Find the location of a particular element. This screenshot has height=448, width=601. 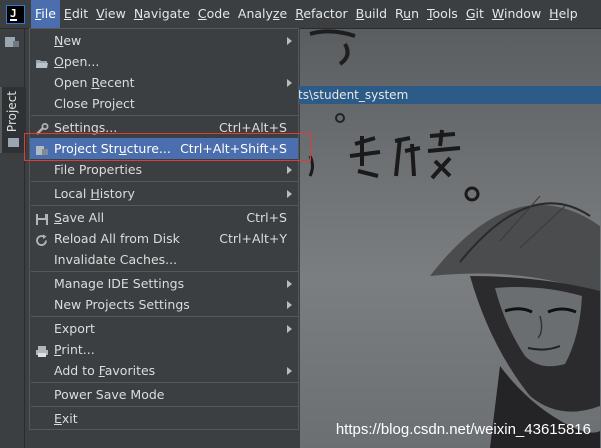

project-path-text: ts\student_system is located at coordinates (353, 95).